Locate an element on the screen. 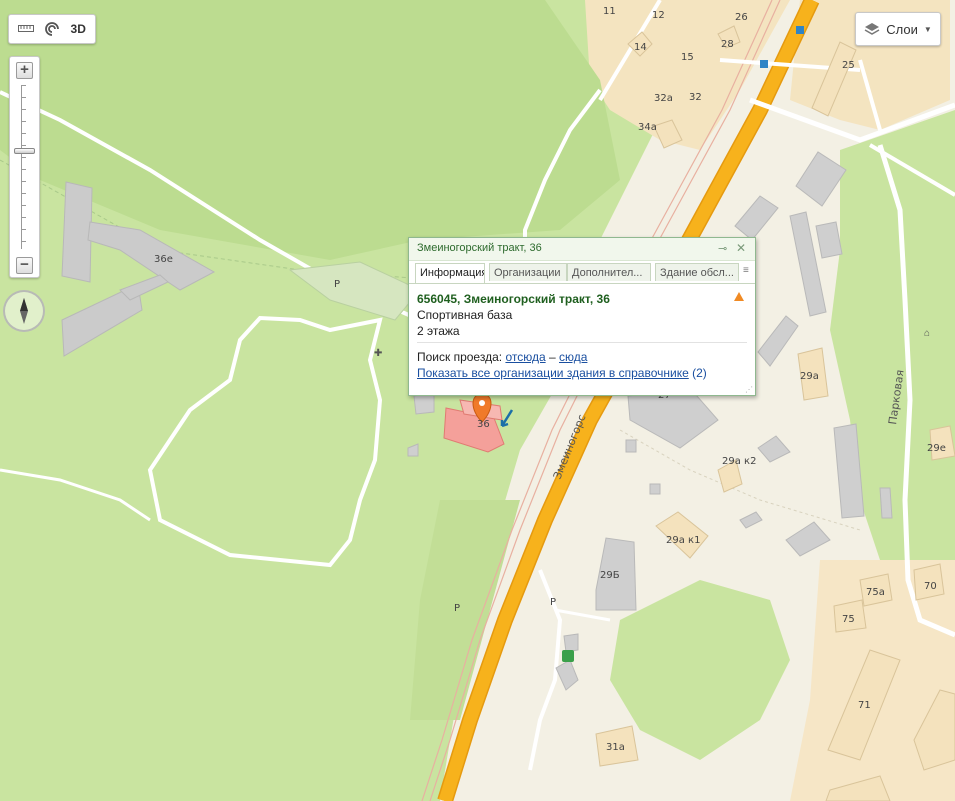 This screenshot has width=955, height=801. sport-icon: ✚ is located at coordinates (378, 353).